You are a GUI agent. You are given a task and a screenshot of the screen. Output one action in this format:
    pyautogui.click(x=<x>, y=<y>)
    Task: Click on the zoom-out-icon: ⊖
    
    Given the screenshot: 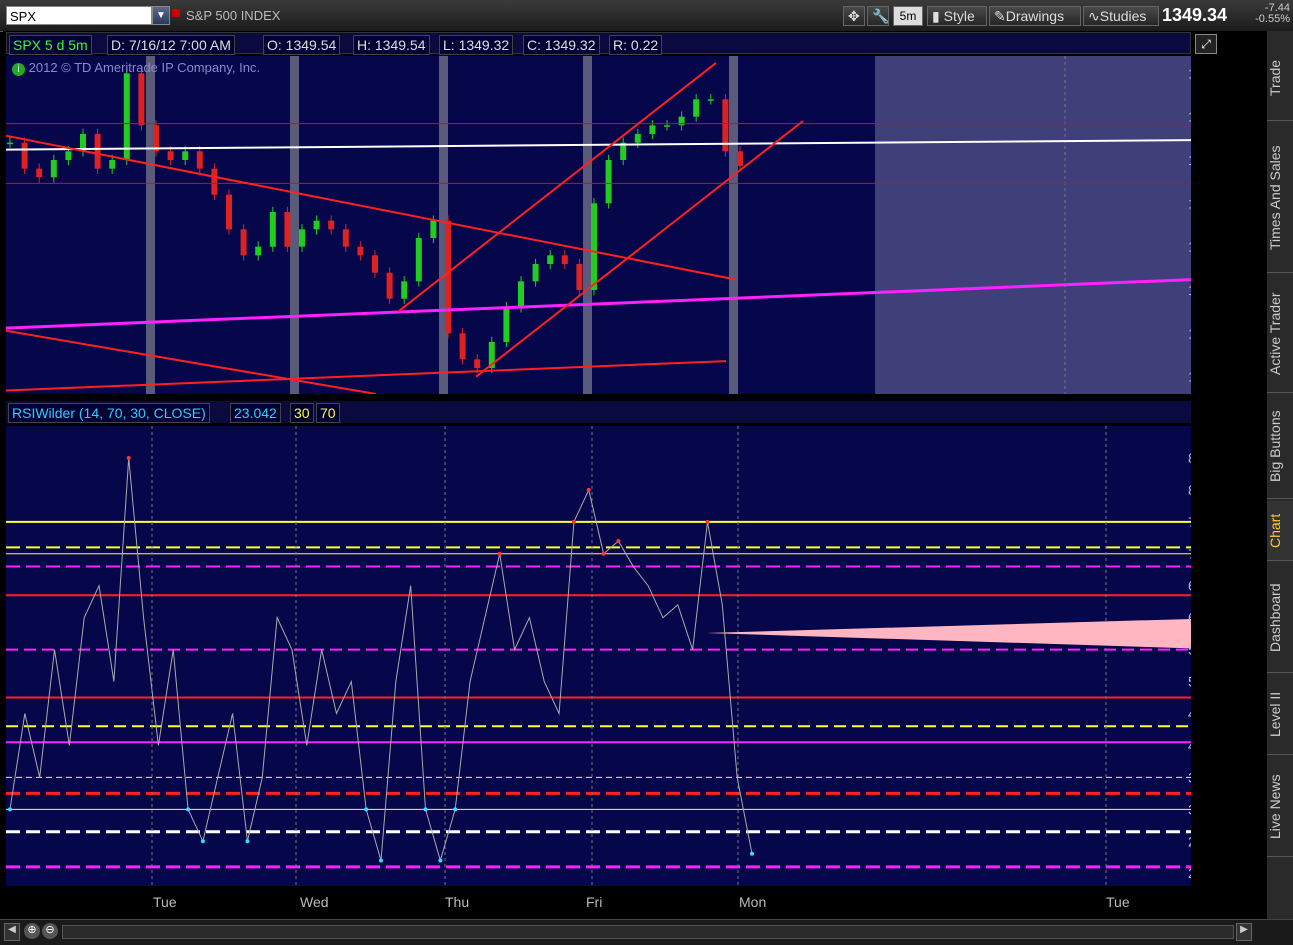 What is the action you would take?
    pyautogui.click(x=50, y=931)
    